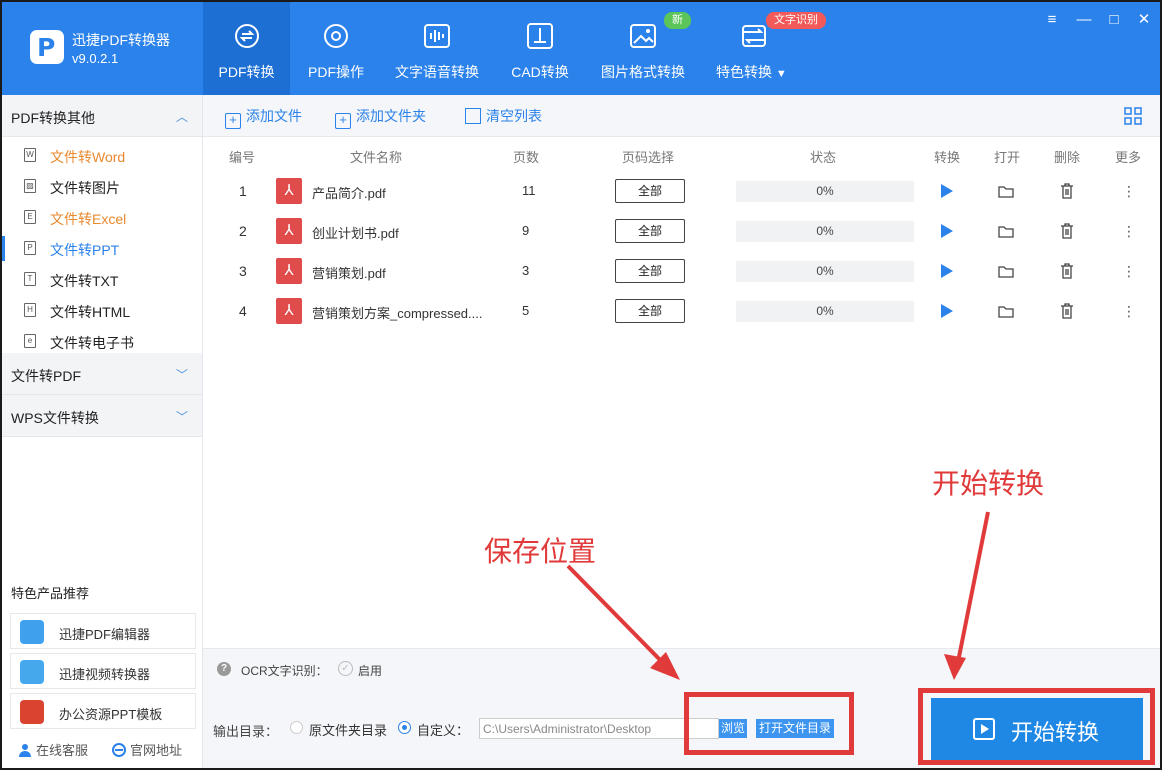  I want to click on save-location-highlight, so click(769, 723).